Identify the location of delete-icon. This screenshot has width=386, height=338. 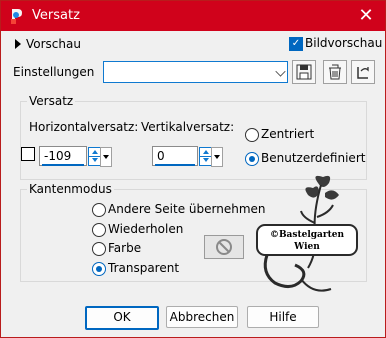
(335, 72).